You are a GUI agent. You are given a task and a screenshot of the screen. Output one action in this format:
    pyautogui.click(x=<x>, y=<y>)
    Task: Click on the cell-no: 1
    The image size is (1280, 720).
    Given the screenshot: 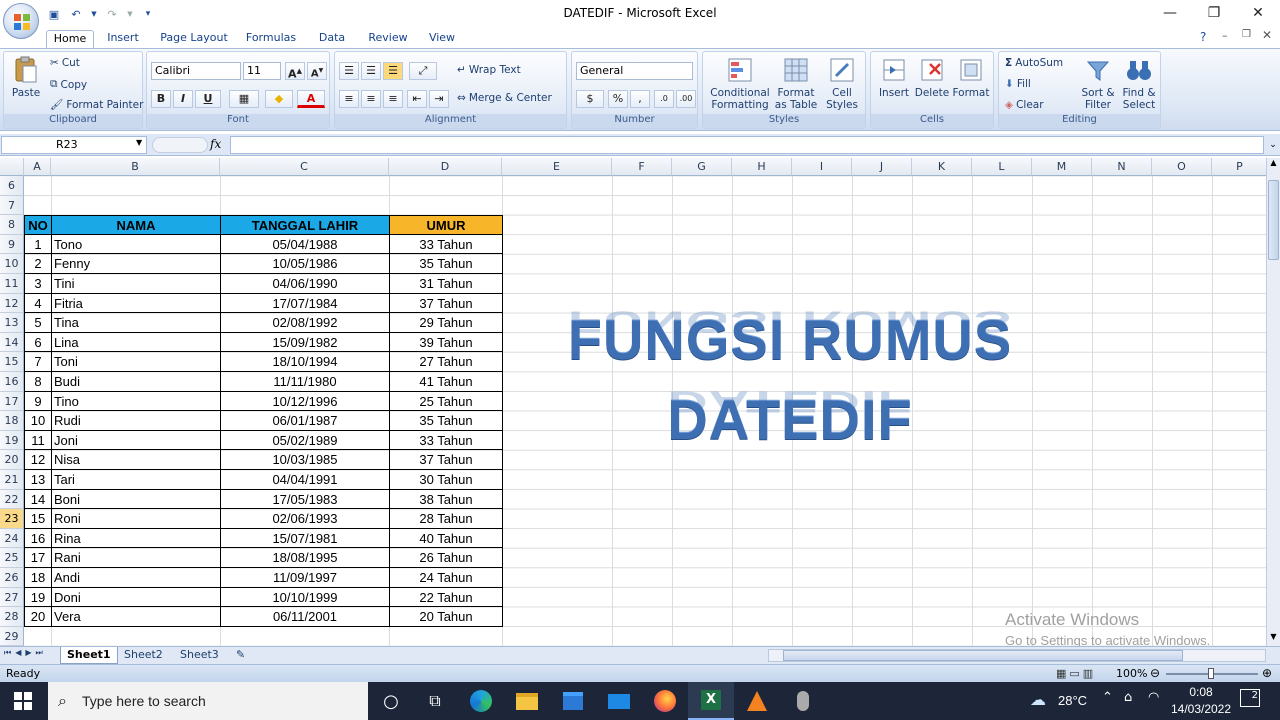 What is the action you would take?
    pyautogui.click(x=38, y=244)
    